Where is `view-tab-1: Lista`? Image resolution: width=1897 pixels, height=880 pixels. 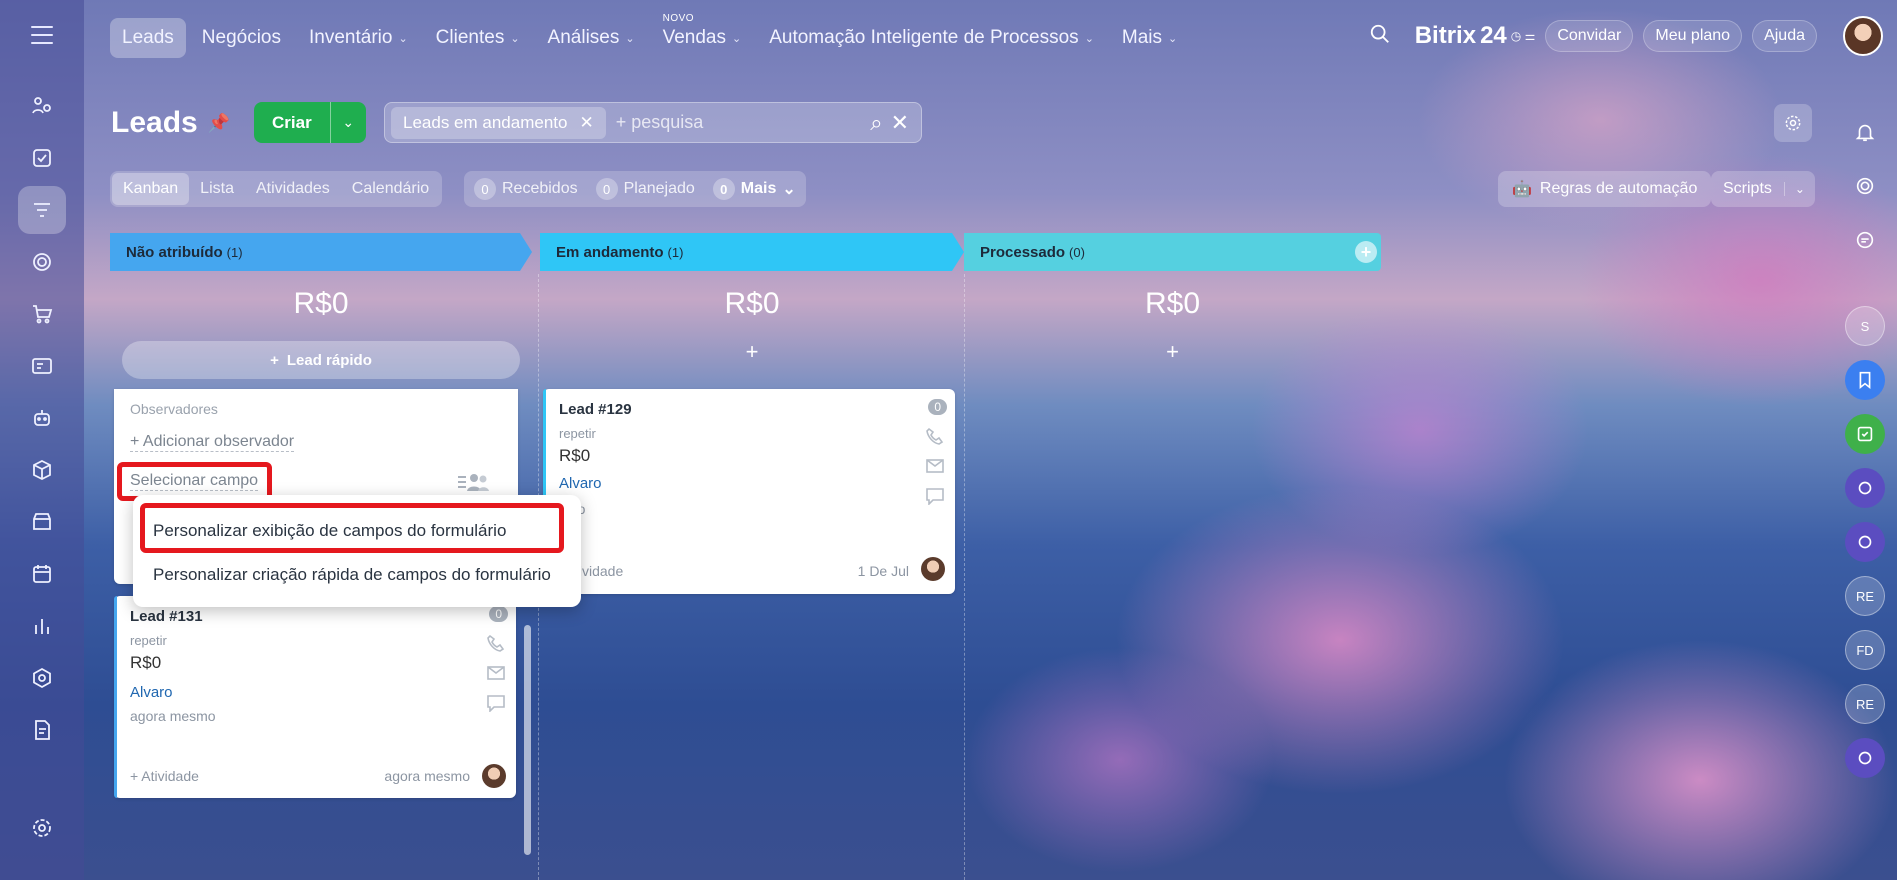
view-tab-1: Lista is located at coordinates (217, 189).